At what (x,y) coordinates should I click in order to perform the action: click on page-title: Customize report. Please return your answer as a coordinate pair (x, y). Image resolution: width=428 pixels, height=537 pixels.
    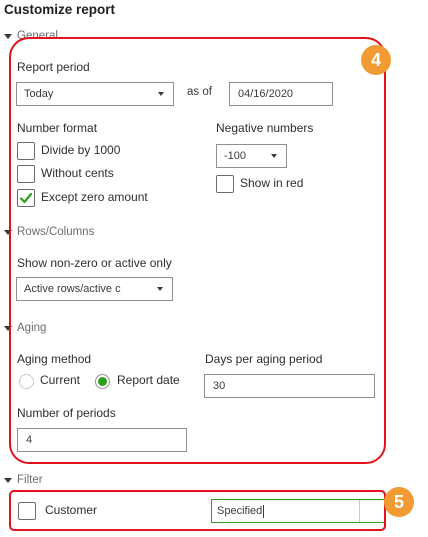
    Looking at the image, I should click on (60, 9).